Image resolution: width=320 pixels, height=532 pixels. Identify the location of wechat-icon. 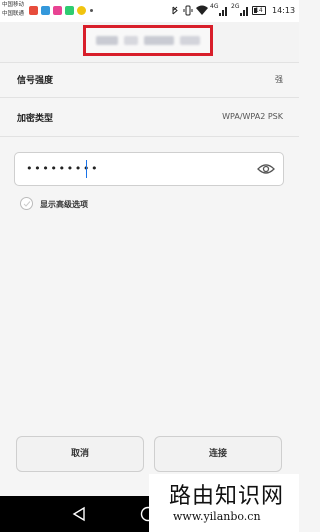
(69, 10).